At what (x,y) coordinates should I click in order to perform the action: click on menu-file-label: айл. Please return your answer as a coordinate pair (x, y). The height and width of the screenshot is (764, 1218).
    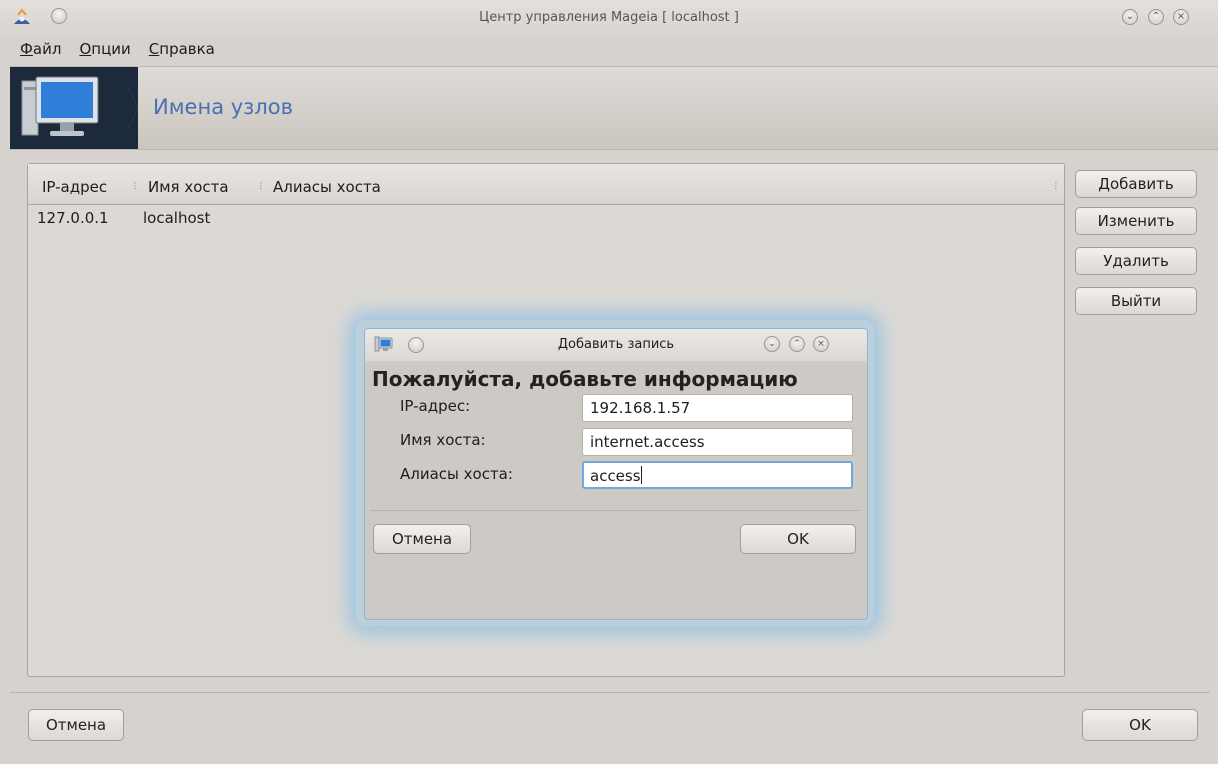
    Looking at the image, I should click on (47, 49).